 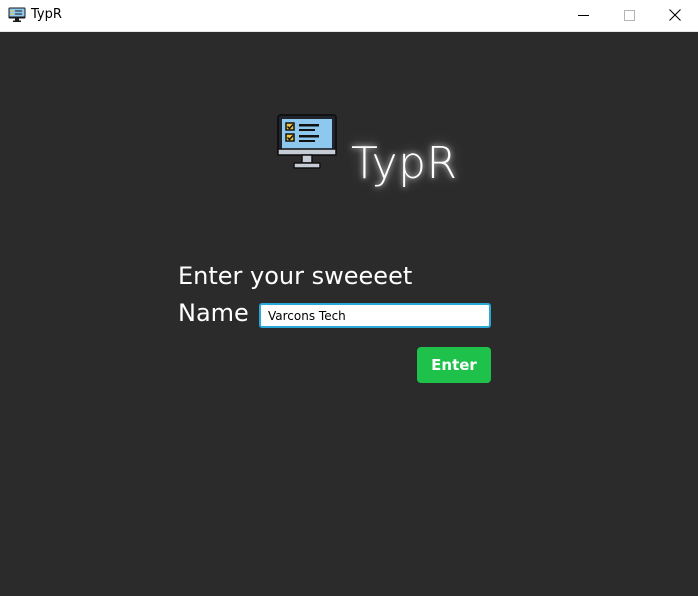 What do you see at coordinates (213, 313) in the screenshot?
I see `name-prompt-line2: Name` at bounding box center [213, 313].